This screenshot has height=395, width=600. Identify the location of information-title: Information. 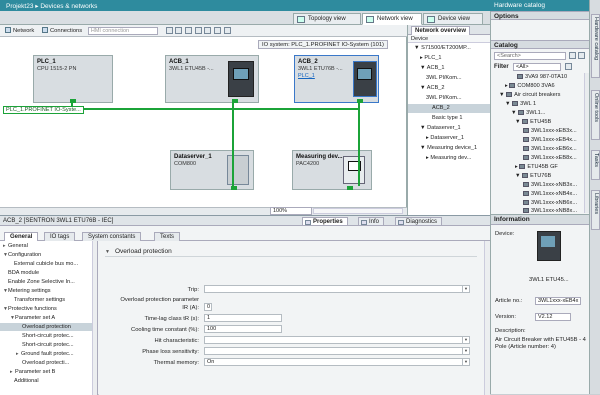
(540, 220).